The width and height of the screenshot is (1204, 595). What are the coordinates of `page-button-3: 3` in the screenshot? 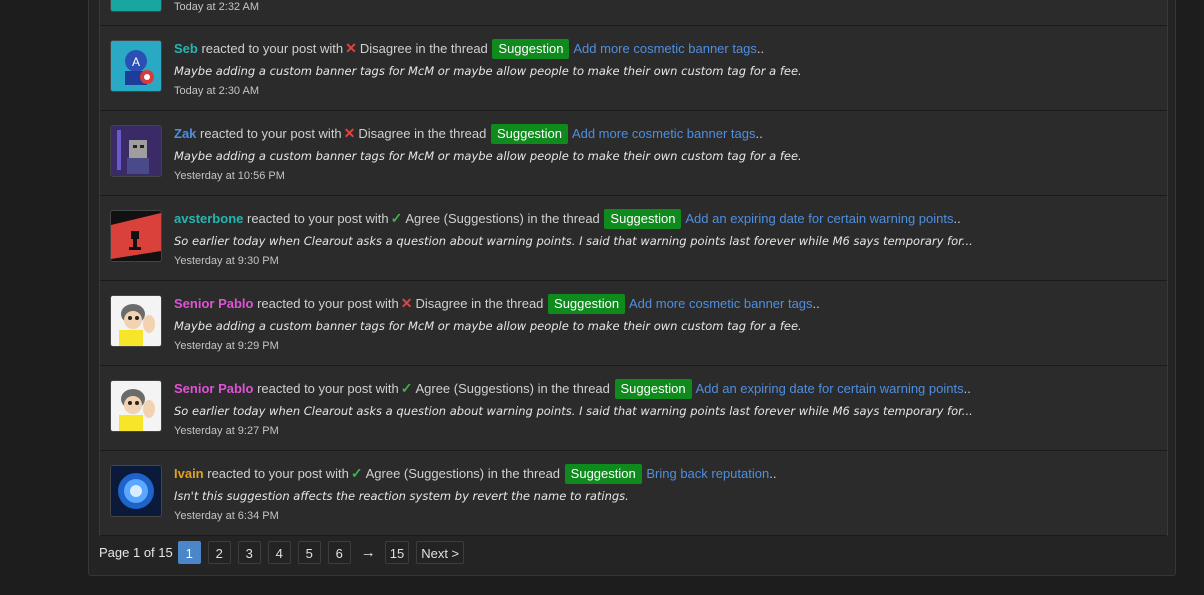 It's located at (249, 552).